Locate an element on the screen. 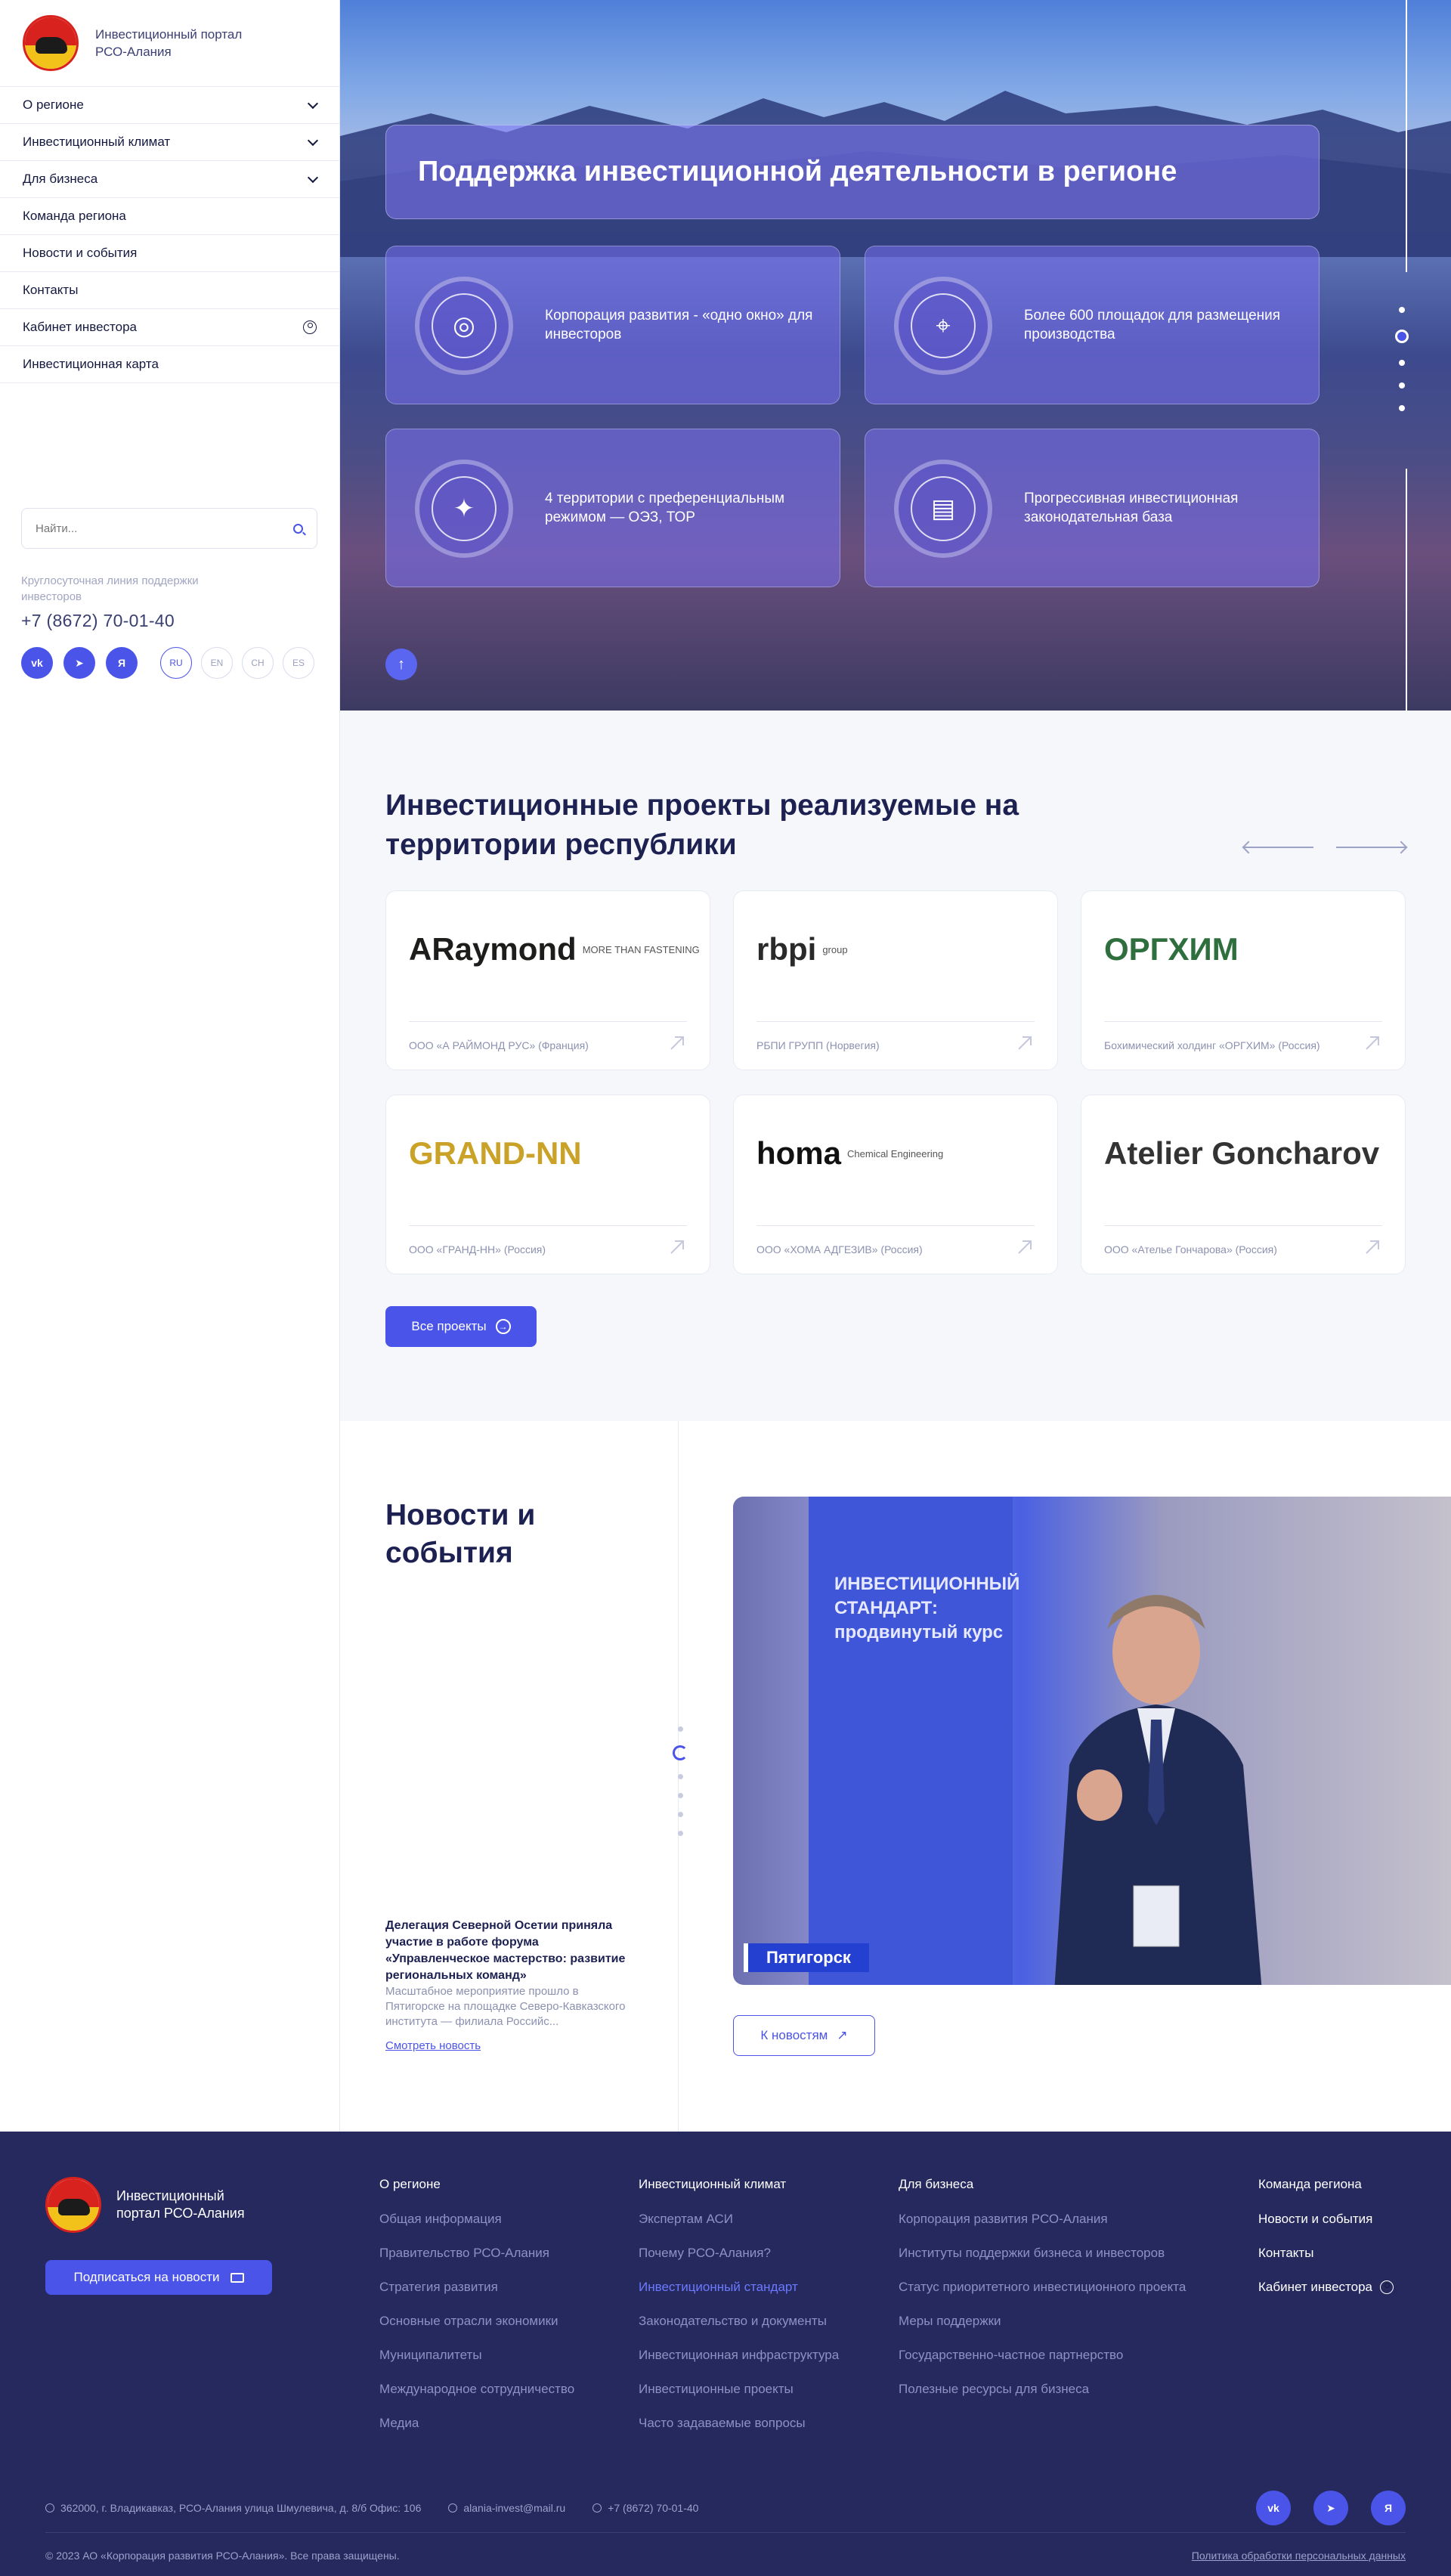 Image resolution: width=1451 pixels, height=2576 pixels. hotline-phone: +7 (8672) 70-01-40 is located at coordinates (98, 621).